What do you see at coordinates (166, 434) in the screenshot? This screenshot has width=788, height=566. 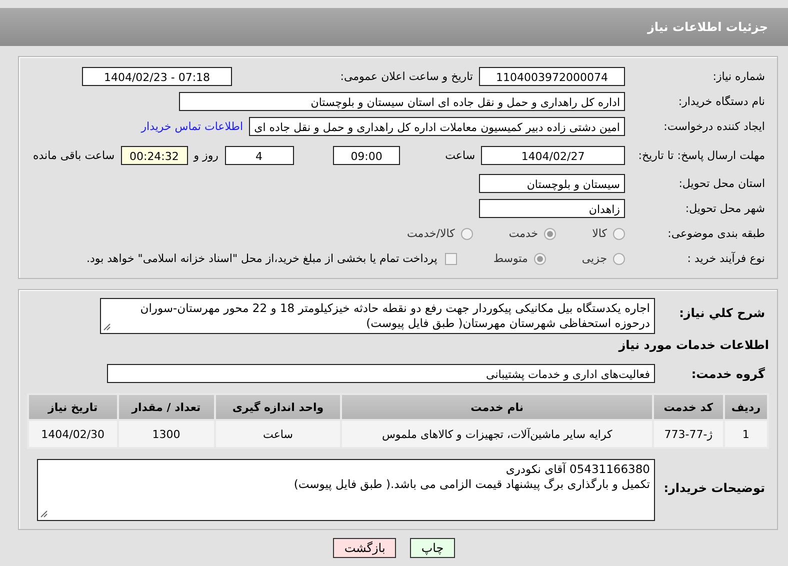 I see `table-cell: 1300` at bounding box center [166, 434].